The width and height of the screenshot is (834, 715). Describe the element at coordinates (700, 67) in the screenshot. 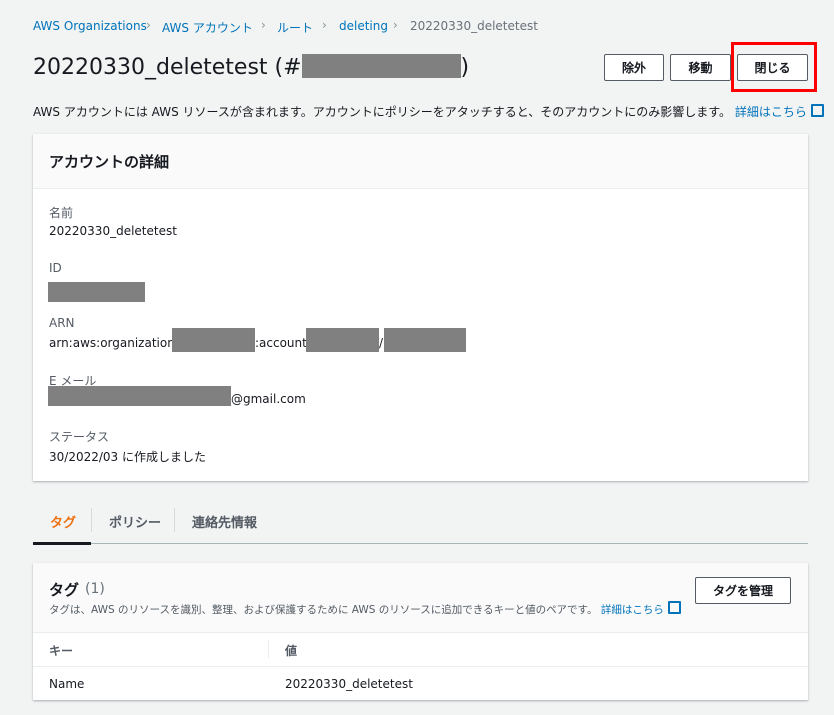

I see `move-button: 移動` at that location.